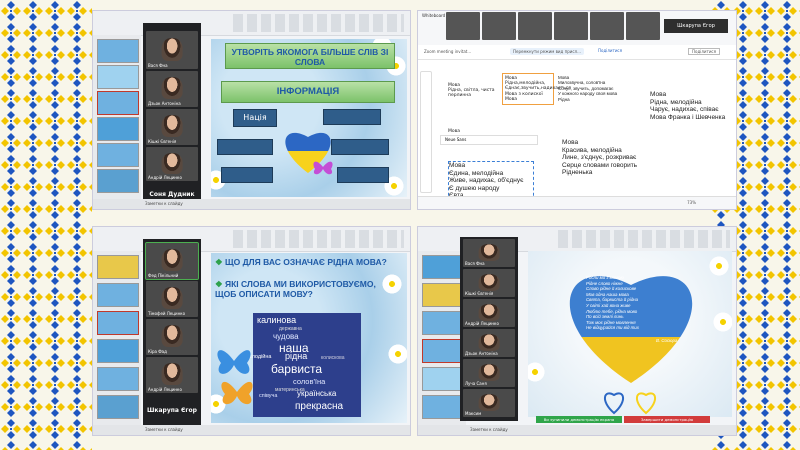 The height and width of the screenshot is (450, 800). Describe the element at coordinates (172, 194) in the screenshot. I see `active-speaker-name: Соня Дудник` at that location.